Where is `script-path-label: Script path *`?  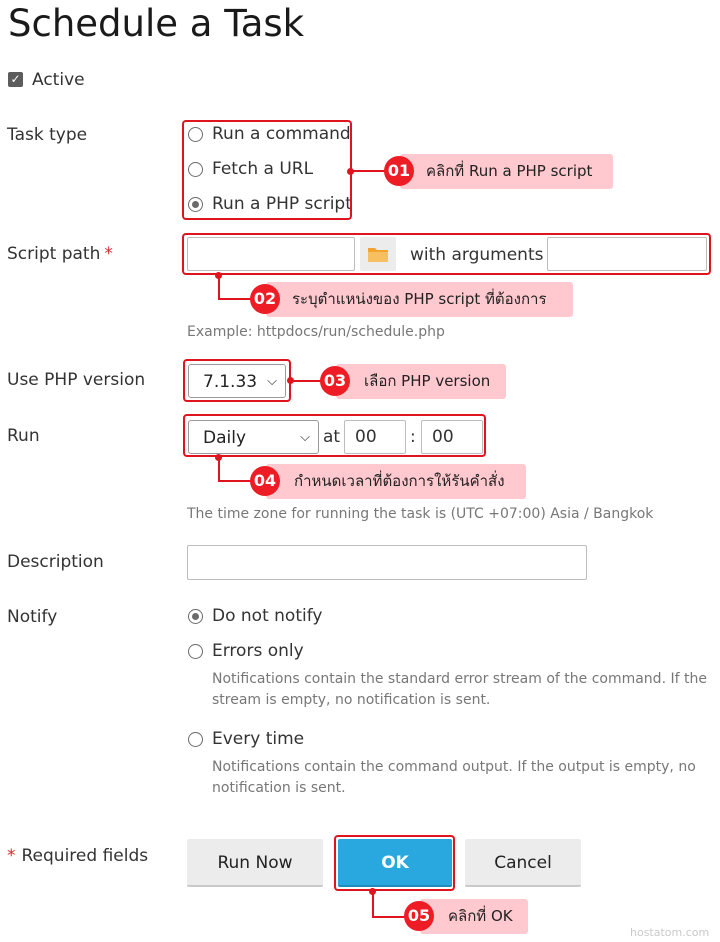 script-path-label: Script path * is located at coordinates (60, 254).